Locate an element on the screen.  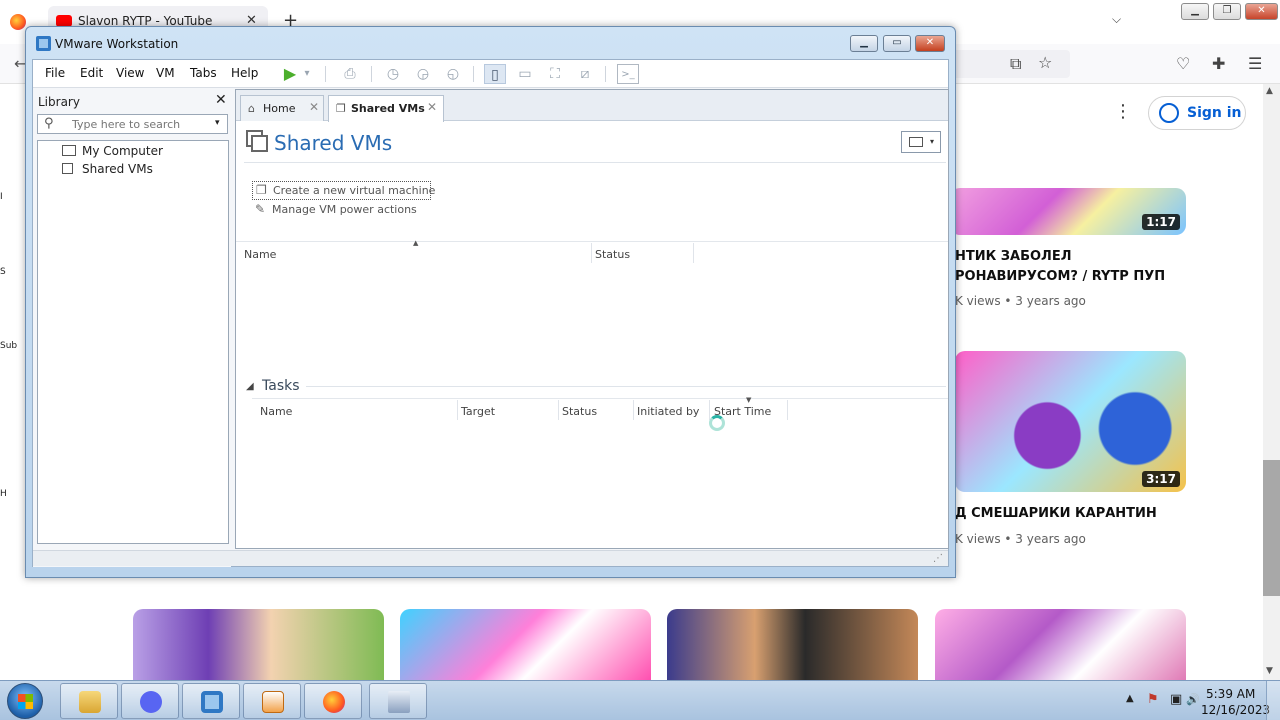
extensions-icon: ✚ is located at coordinates (1218, 63).